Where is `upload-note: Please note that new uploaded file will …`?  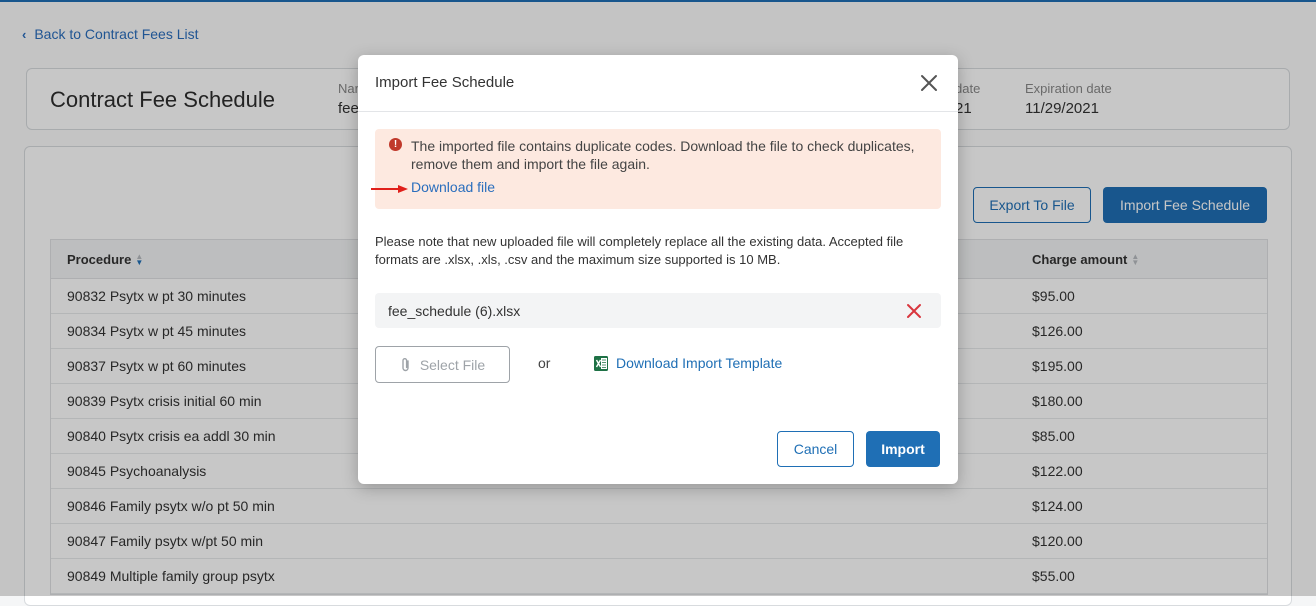 upload-note: Please note that new uploaded file will … is located at coordinates (658, 251).